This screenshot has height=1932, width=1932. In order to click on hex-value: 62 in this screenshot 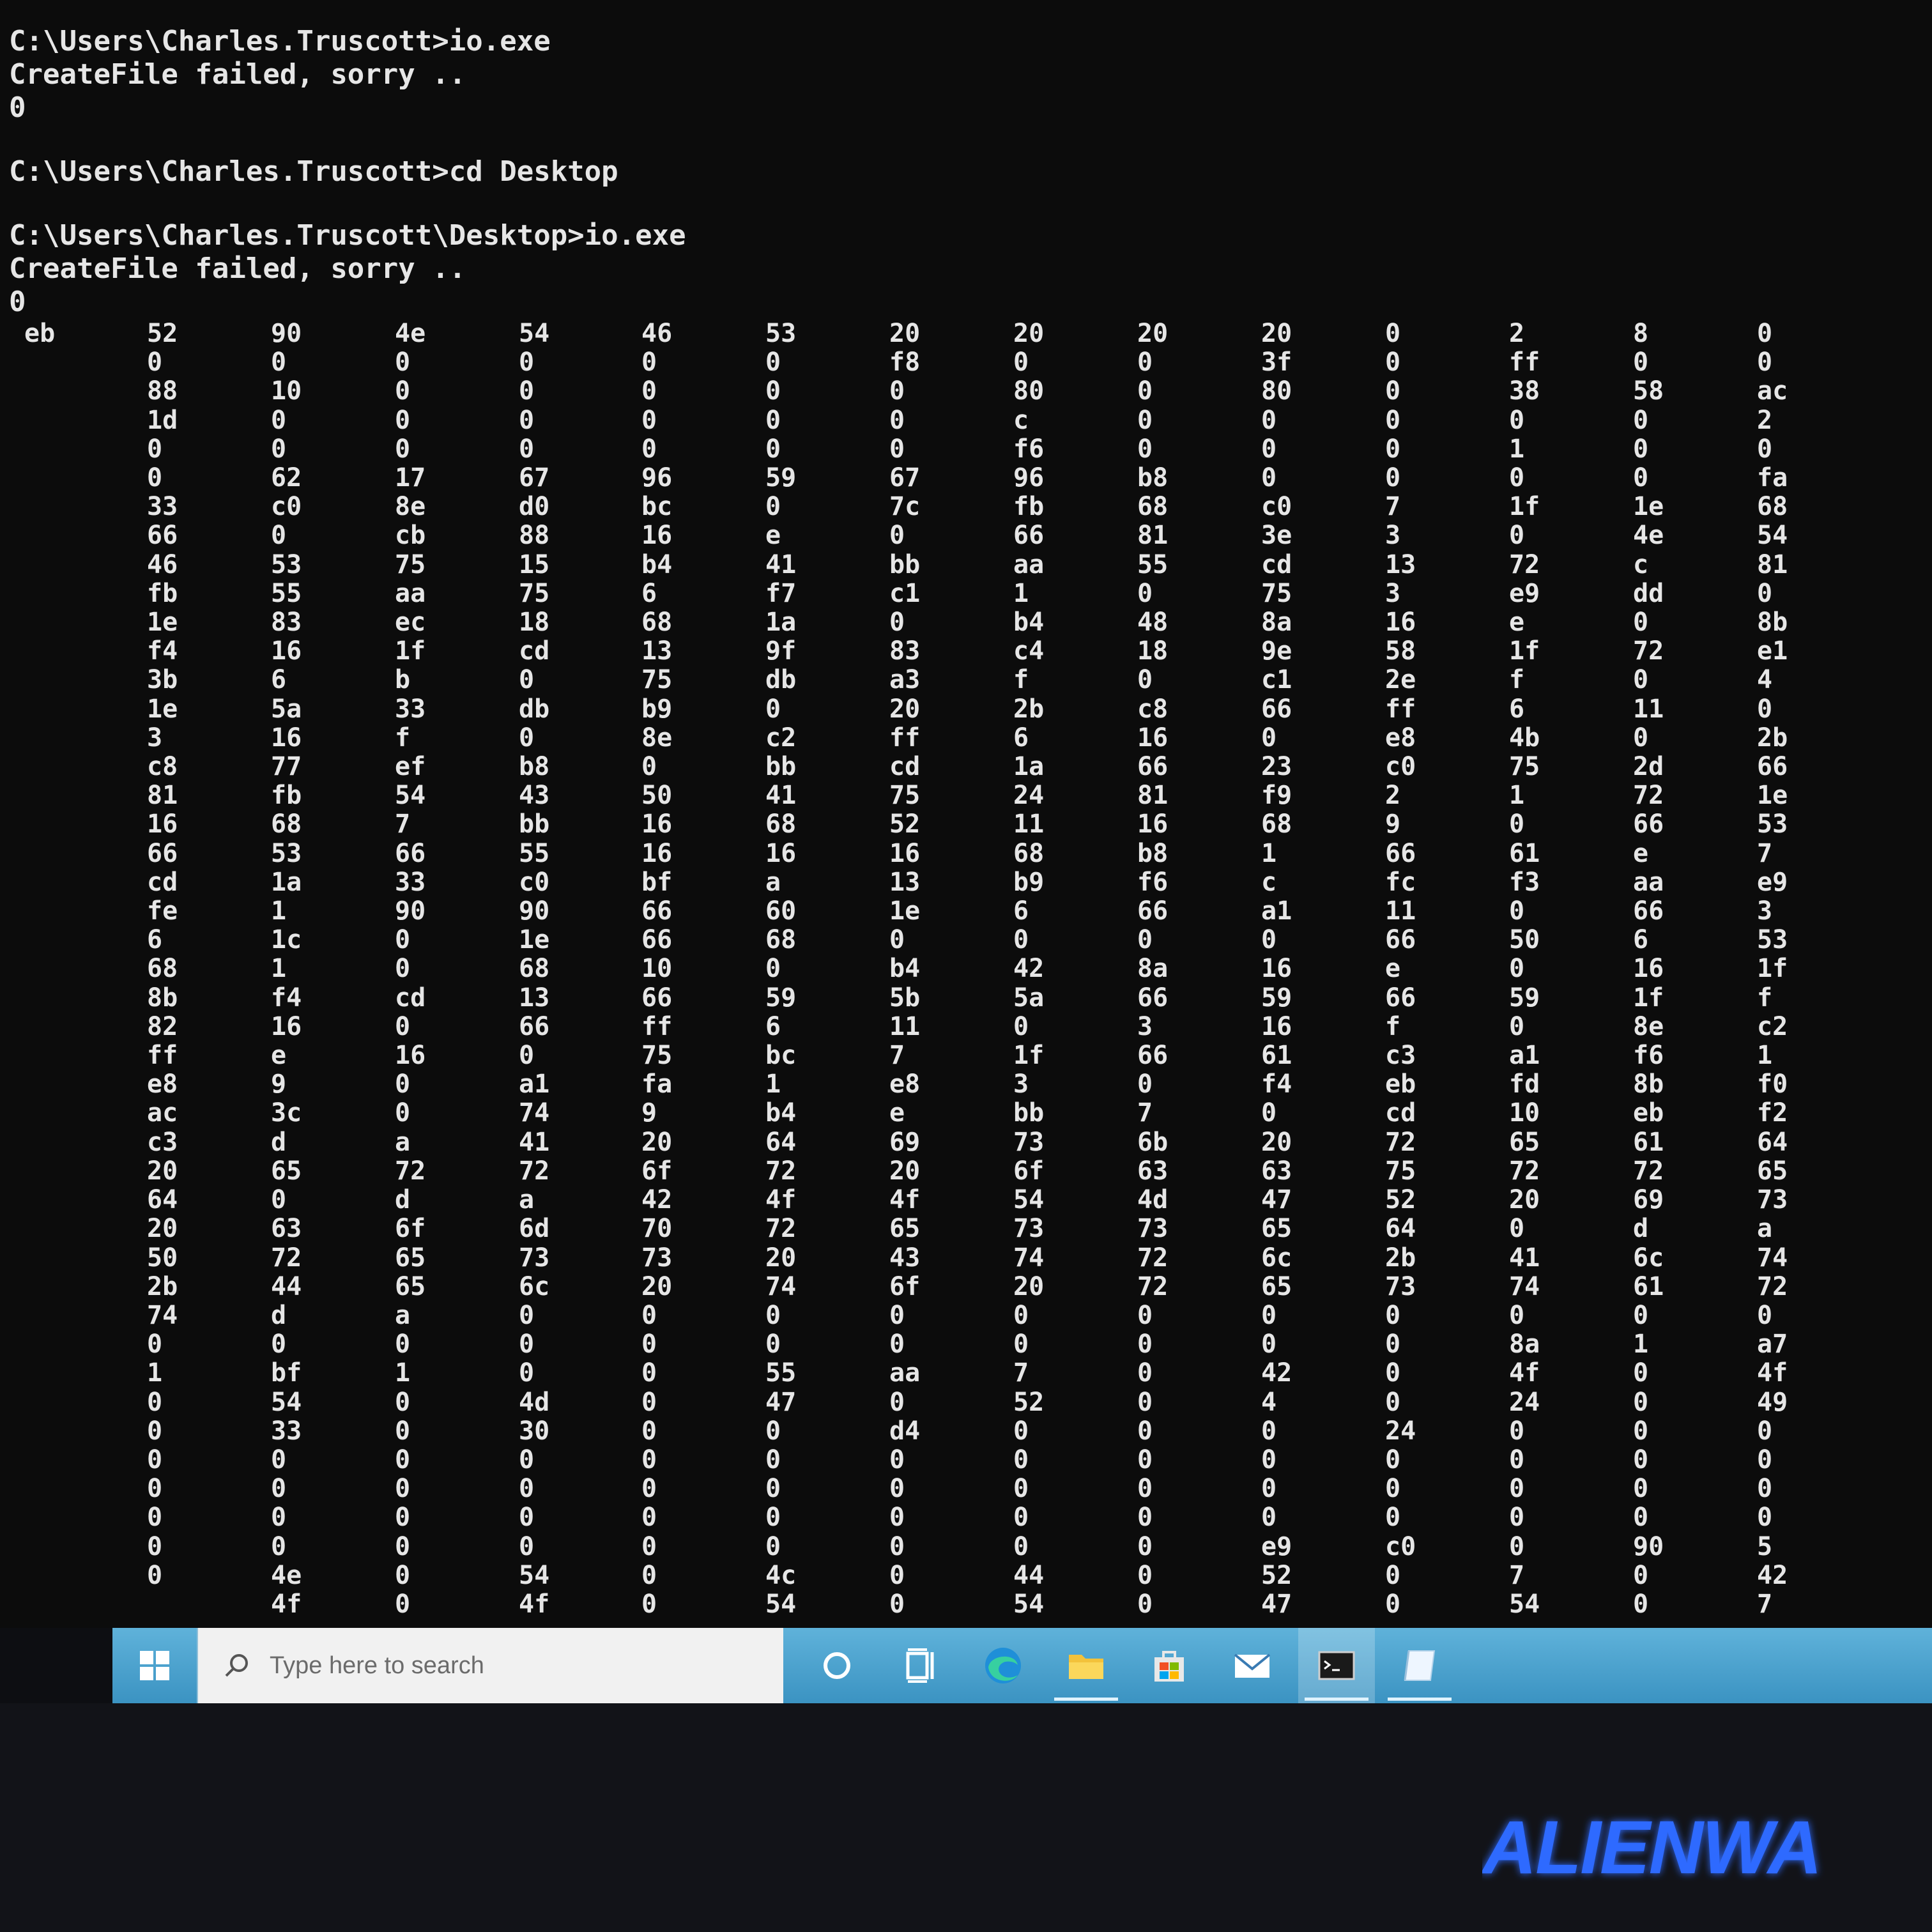, I will do `click(286, 478)`.